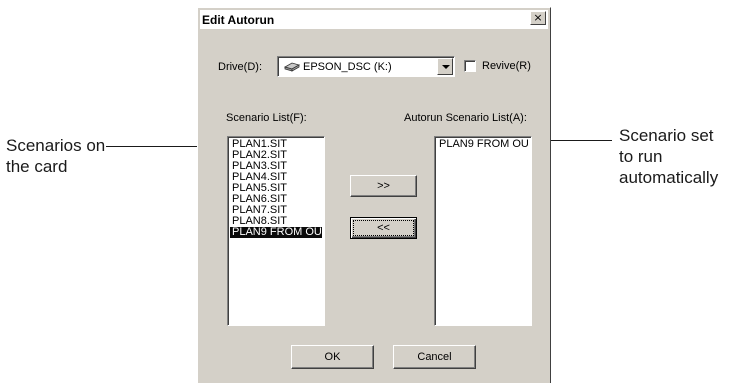 The height and width of the screenshot is (383, 748). What do you see at coordinates (470, 66) in the screenshot?
I see `revive-checkbox` at bounding box center [470, 66].